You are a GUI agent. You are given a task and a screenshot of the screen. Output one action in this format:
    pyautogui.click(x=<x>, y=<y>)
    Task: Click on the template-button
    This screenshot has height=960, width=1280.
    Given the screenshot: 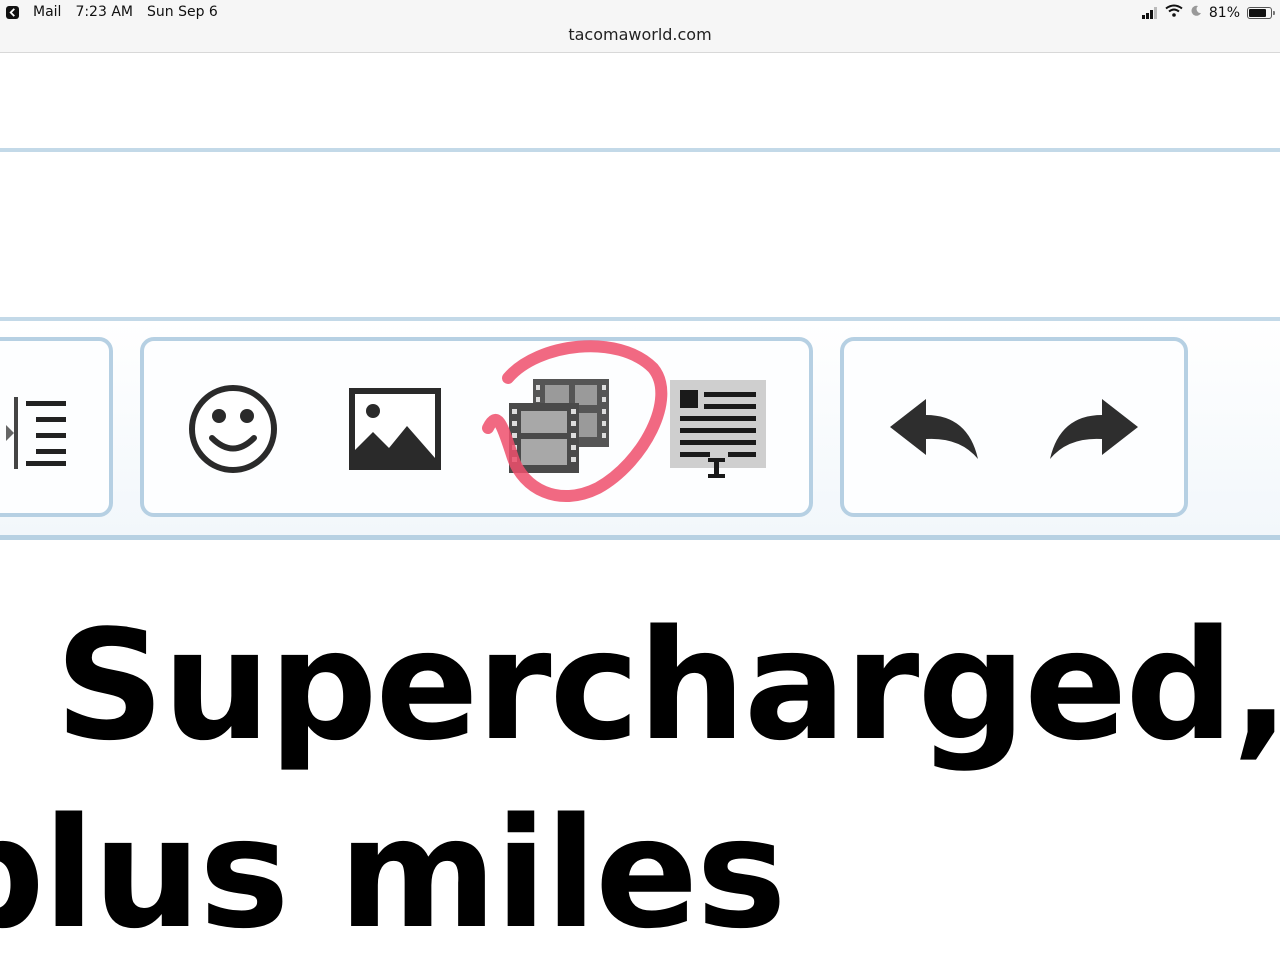 What is the action you would take?
    pyautogui.click(x=718, y=429)
    